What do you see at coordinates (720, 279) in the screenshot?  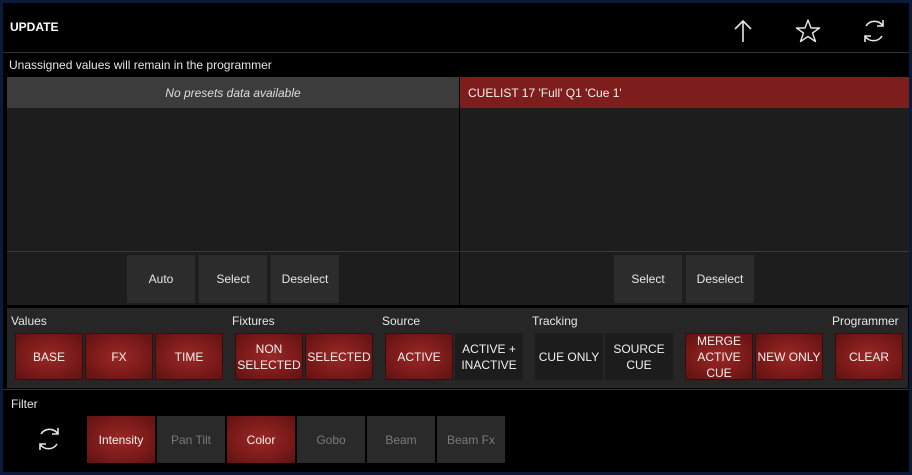 I see `cuelist-deselect-button: Deselect` at bounding box center [720, 279].